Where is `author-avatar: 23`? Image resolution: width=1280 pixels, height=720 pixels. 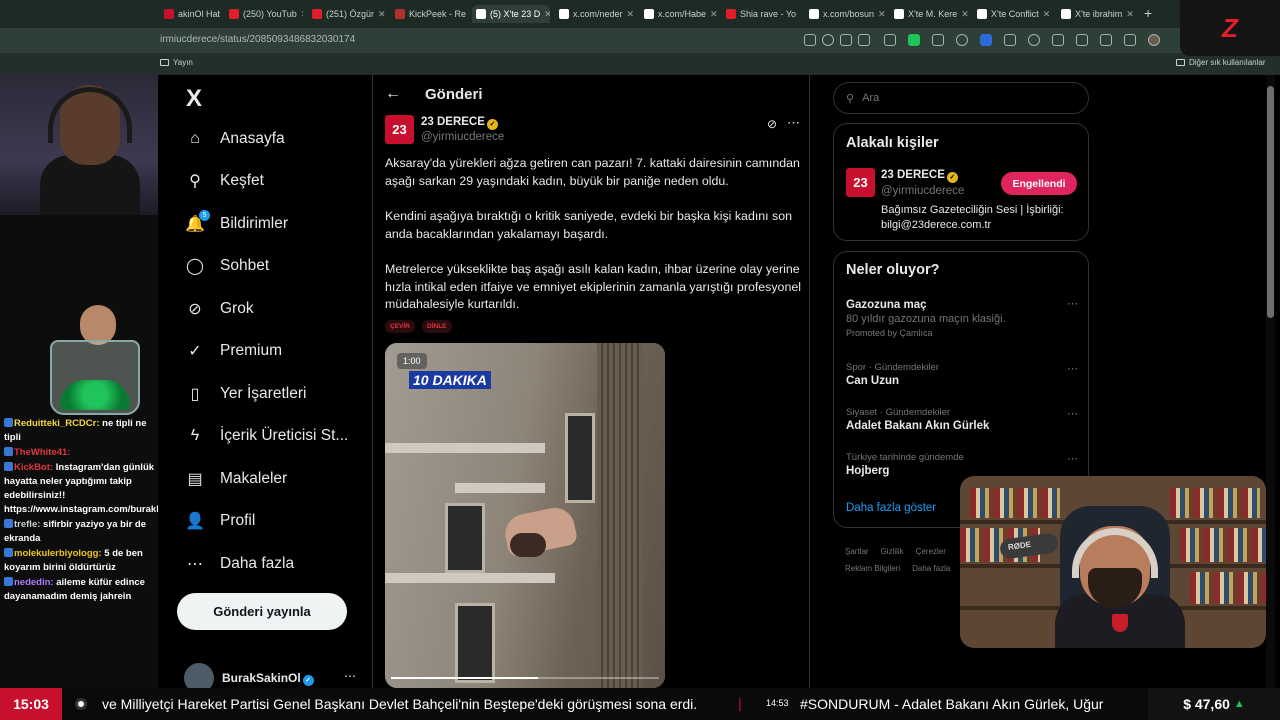 author-avatar: 23 is located at coordinates (399, 129).